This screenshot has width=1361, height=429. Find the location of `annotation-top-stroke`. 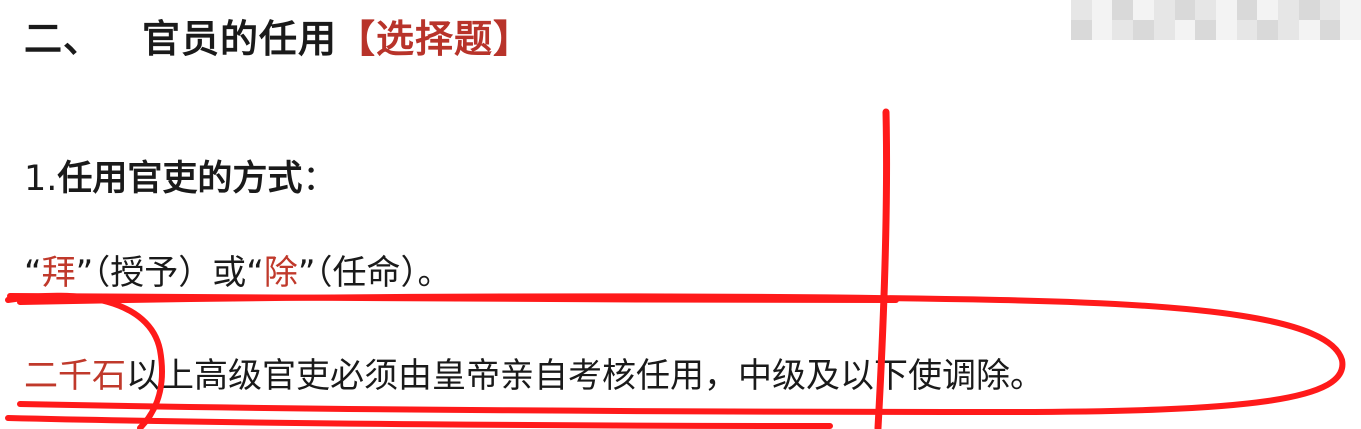

annotation-top-stroke is located at coordinates (453, 298).